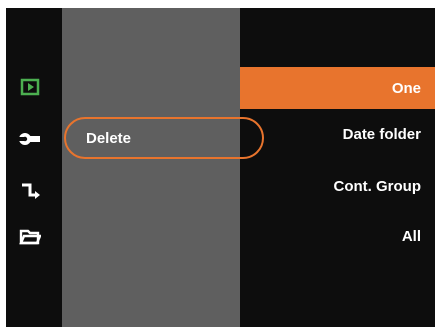  I want to click on playback-icon, so click(30, 87).